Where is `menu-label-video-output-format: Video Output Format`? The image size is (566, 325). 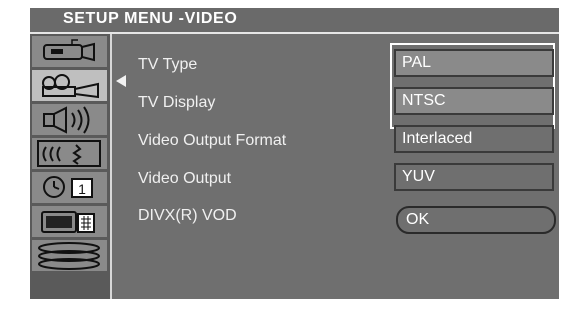
menu-label-video-output-format: Video Output Format is located at coordinates (212, 141).